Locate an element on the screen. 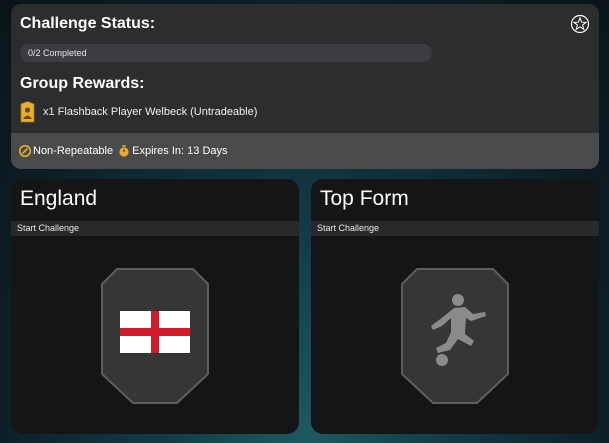 The height and width of the screenshot is (443, 609). england-flag-icon is located at coordinates (155, 332).